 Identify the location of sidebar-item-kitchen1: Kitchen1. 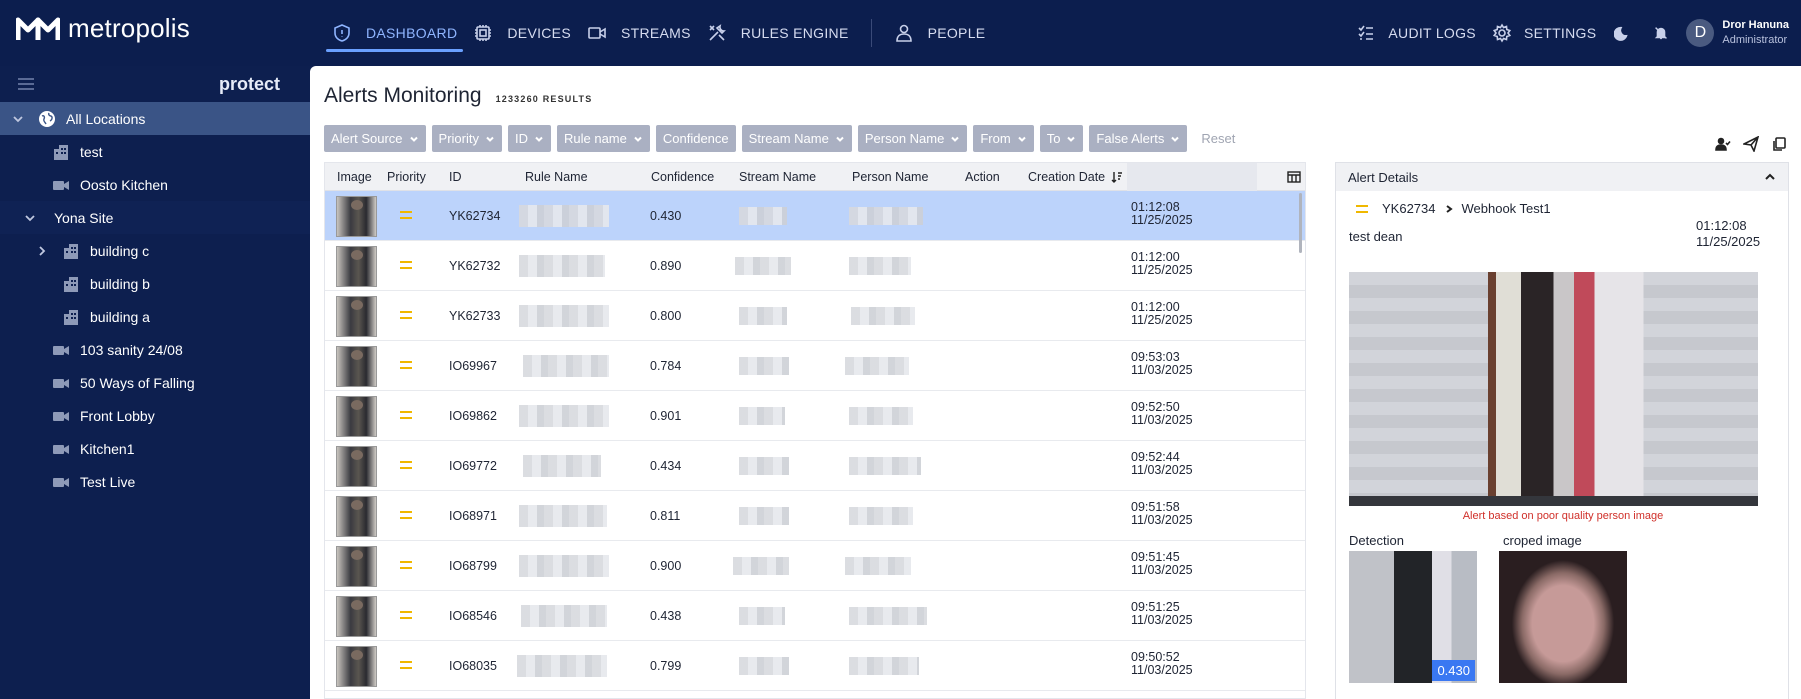
(155, 448).